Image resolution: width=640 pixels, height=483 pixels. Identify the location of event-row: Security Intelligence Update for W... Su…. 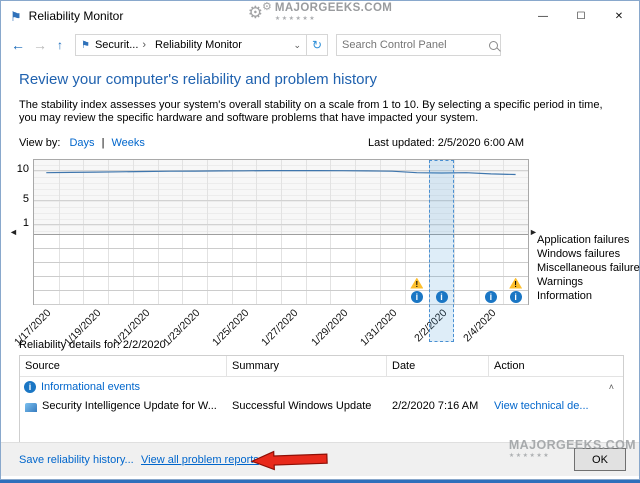
(321, 405).